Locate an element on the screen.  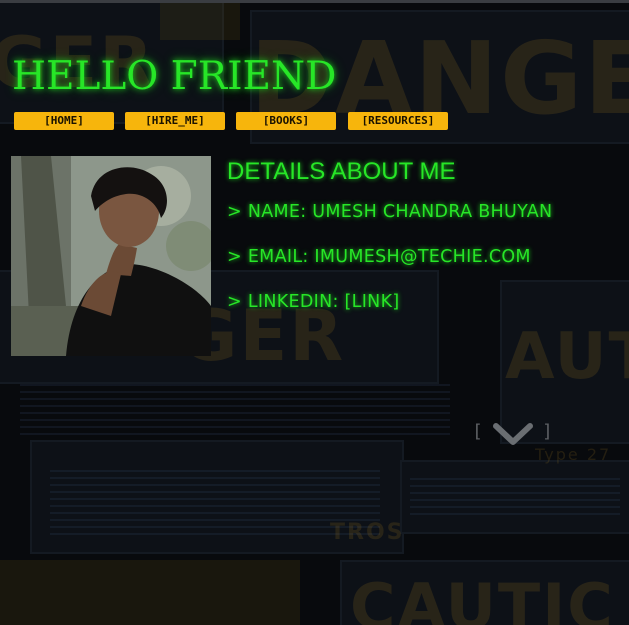
scroll-down-button: [ ] is located at coordinates (512, 434).